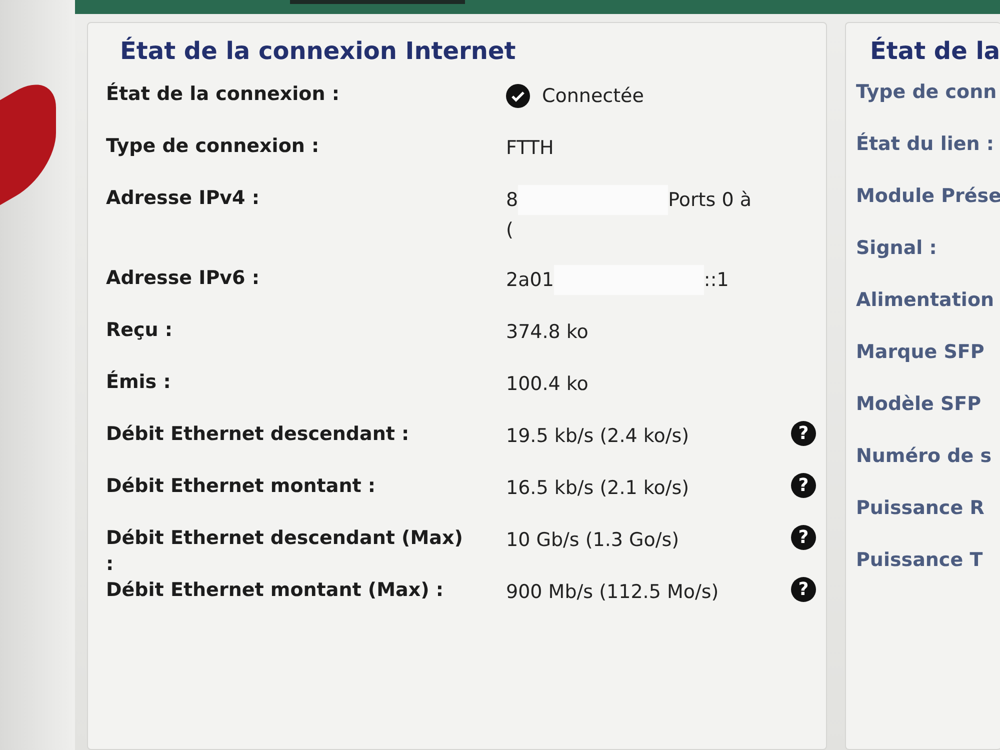  What do you see at coordinates (716, 280) in the screenshot?
I see `field-value: ::1` at bounding box center [716, 280].